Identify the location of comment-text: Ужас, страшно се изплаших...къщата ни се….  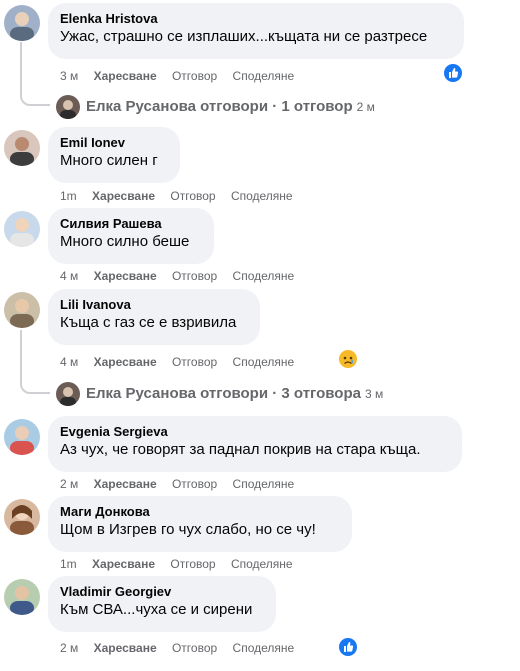
(244, 36).